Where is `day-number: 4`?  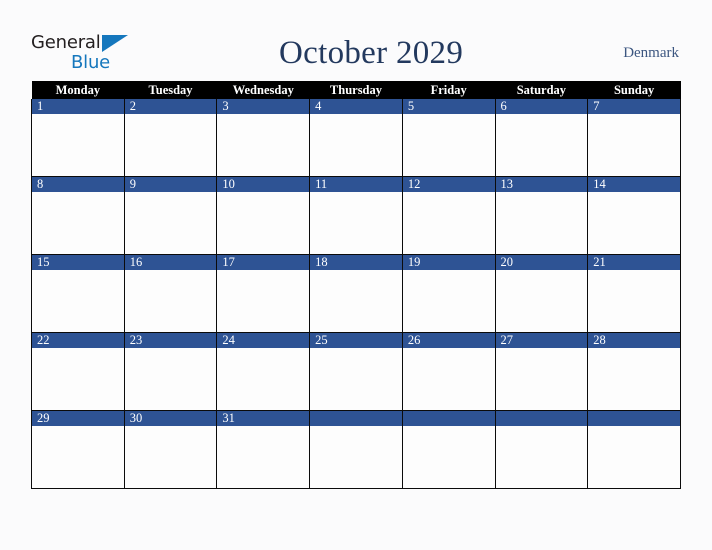
day-number: 4 is located at coordinates (356, 106).